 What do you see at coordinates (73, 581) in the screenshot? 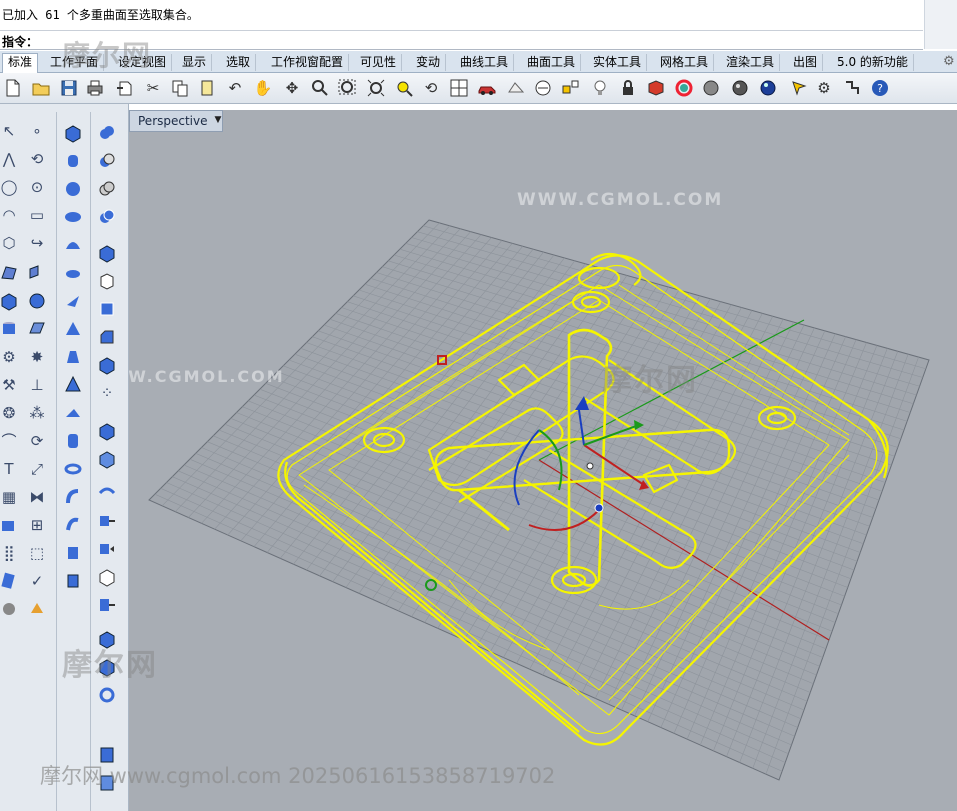
I see `extrude-surface-icon` at bounding box center [73, 581].